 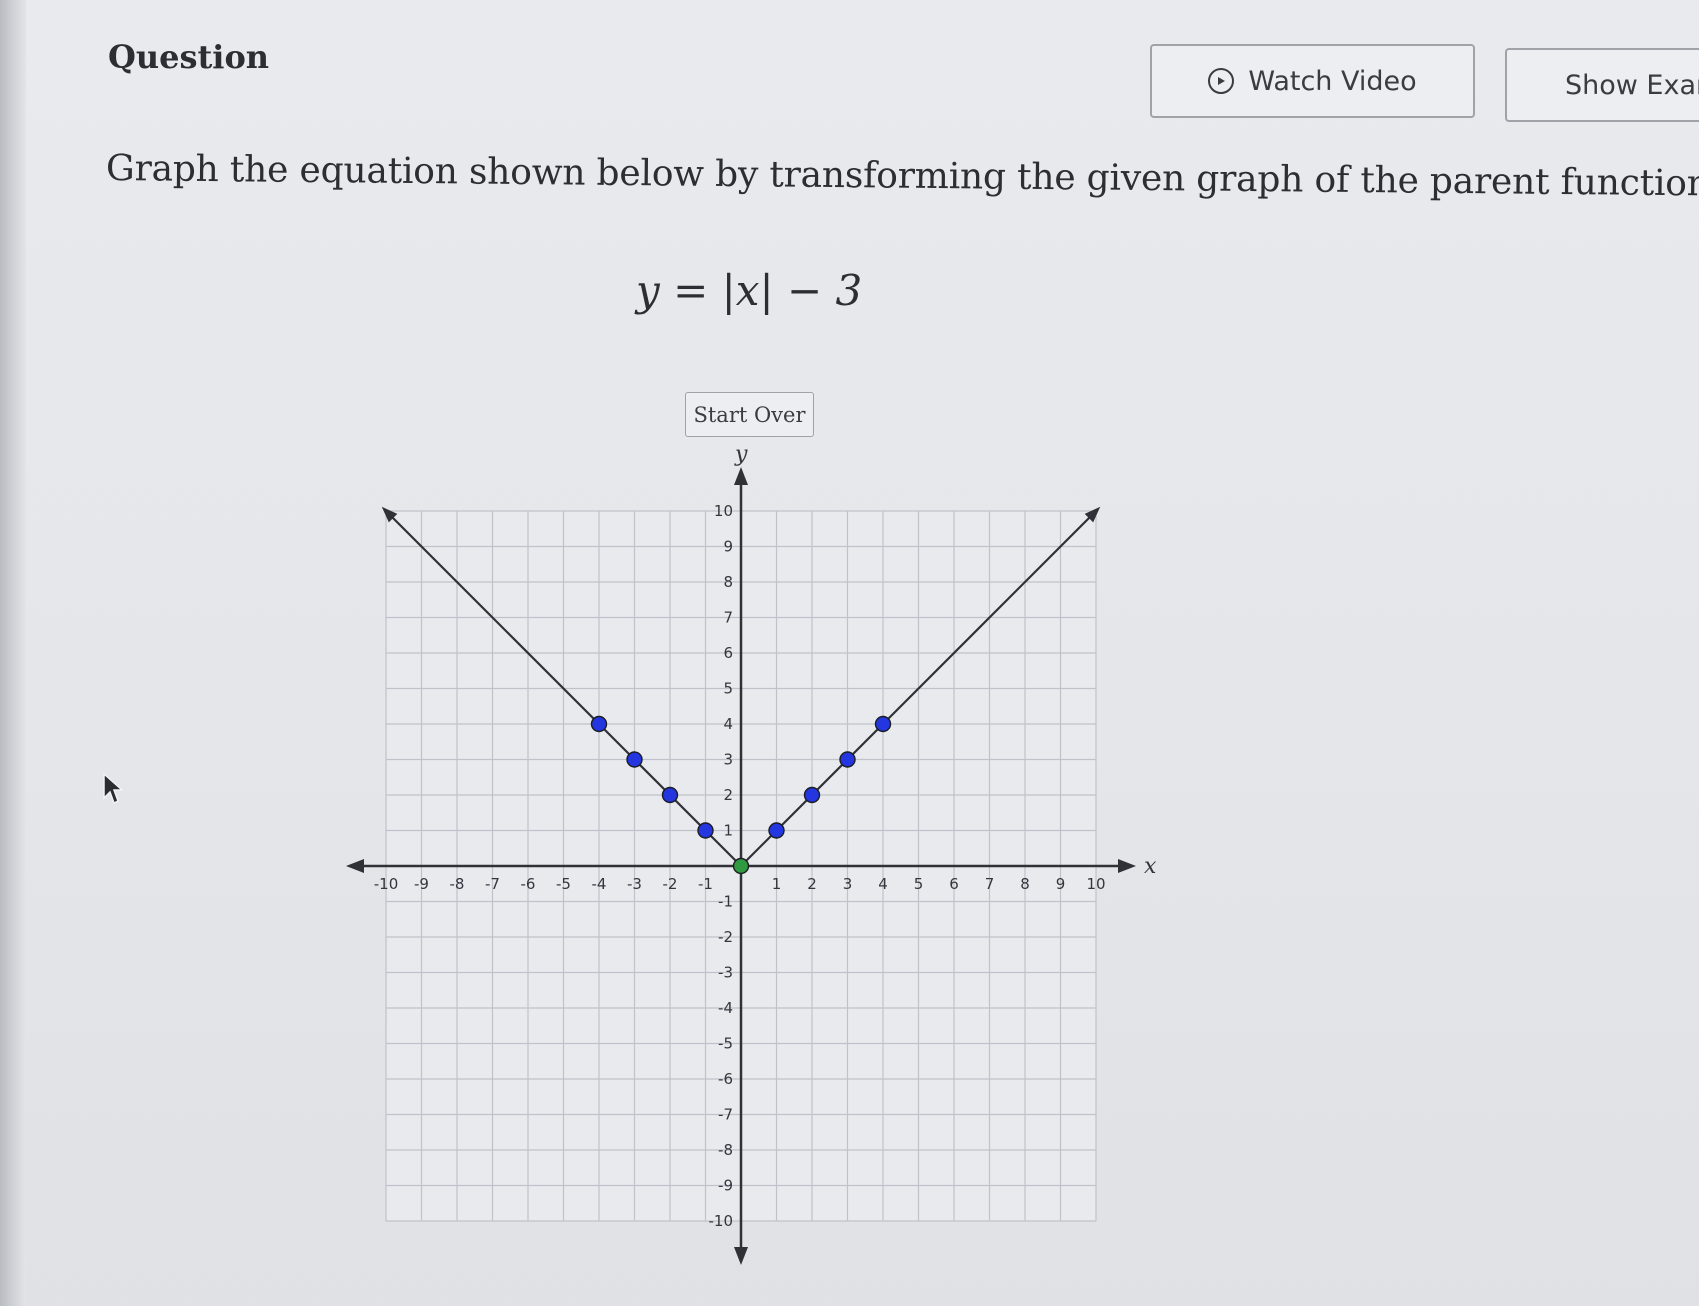 What do you see at coordinates (721, 1221) in the screenshot?
I see `y-tick-label: -10` at bounding box center [721, 1221].